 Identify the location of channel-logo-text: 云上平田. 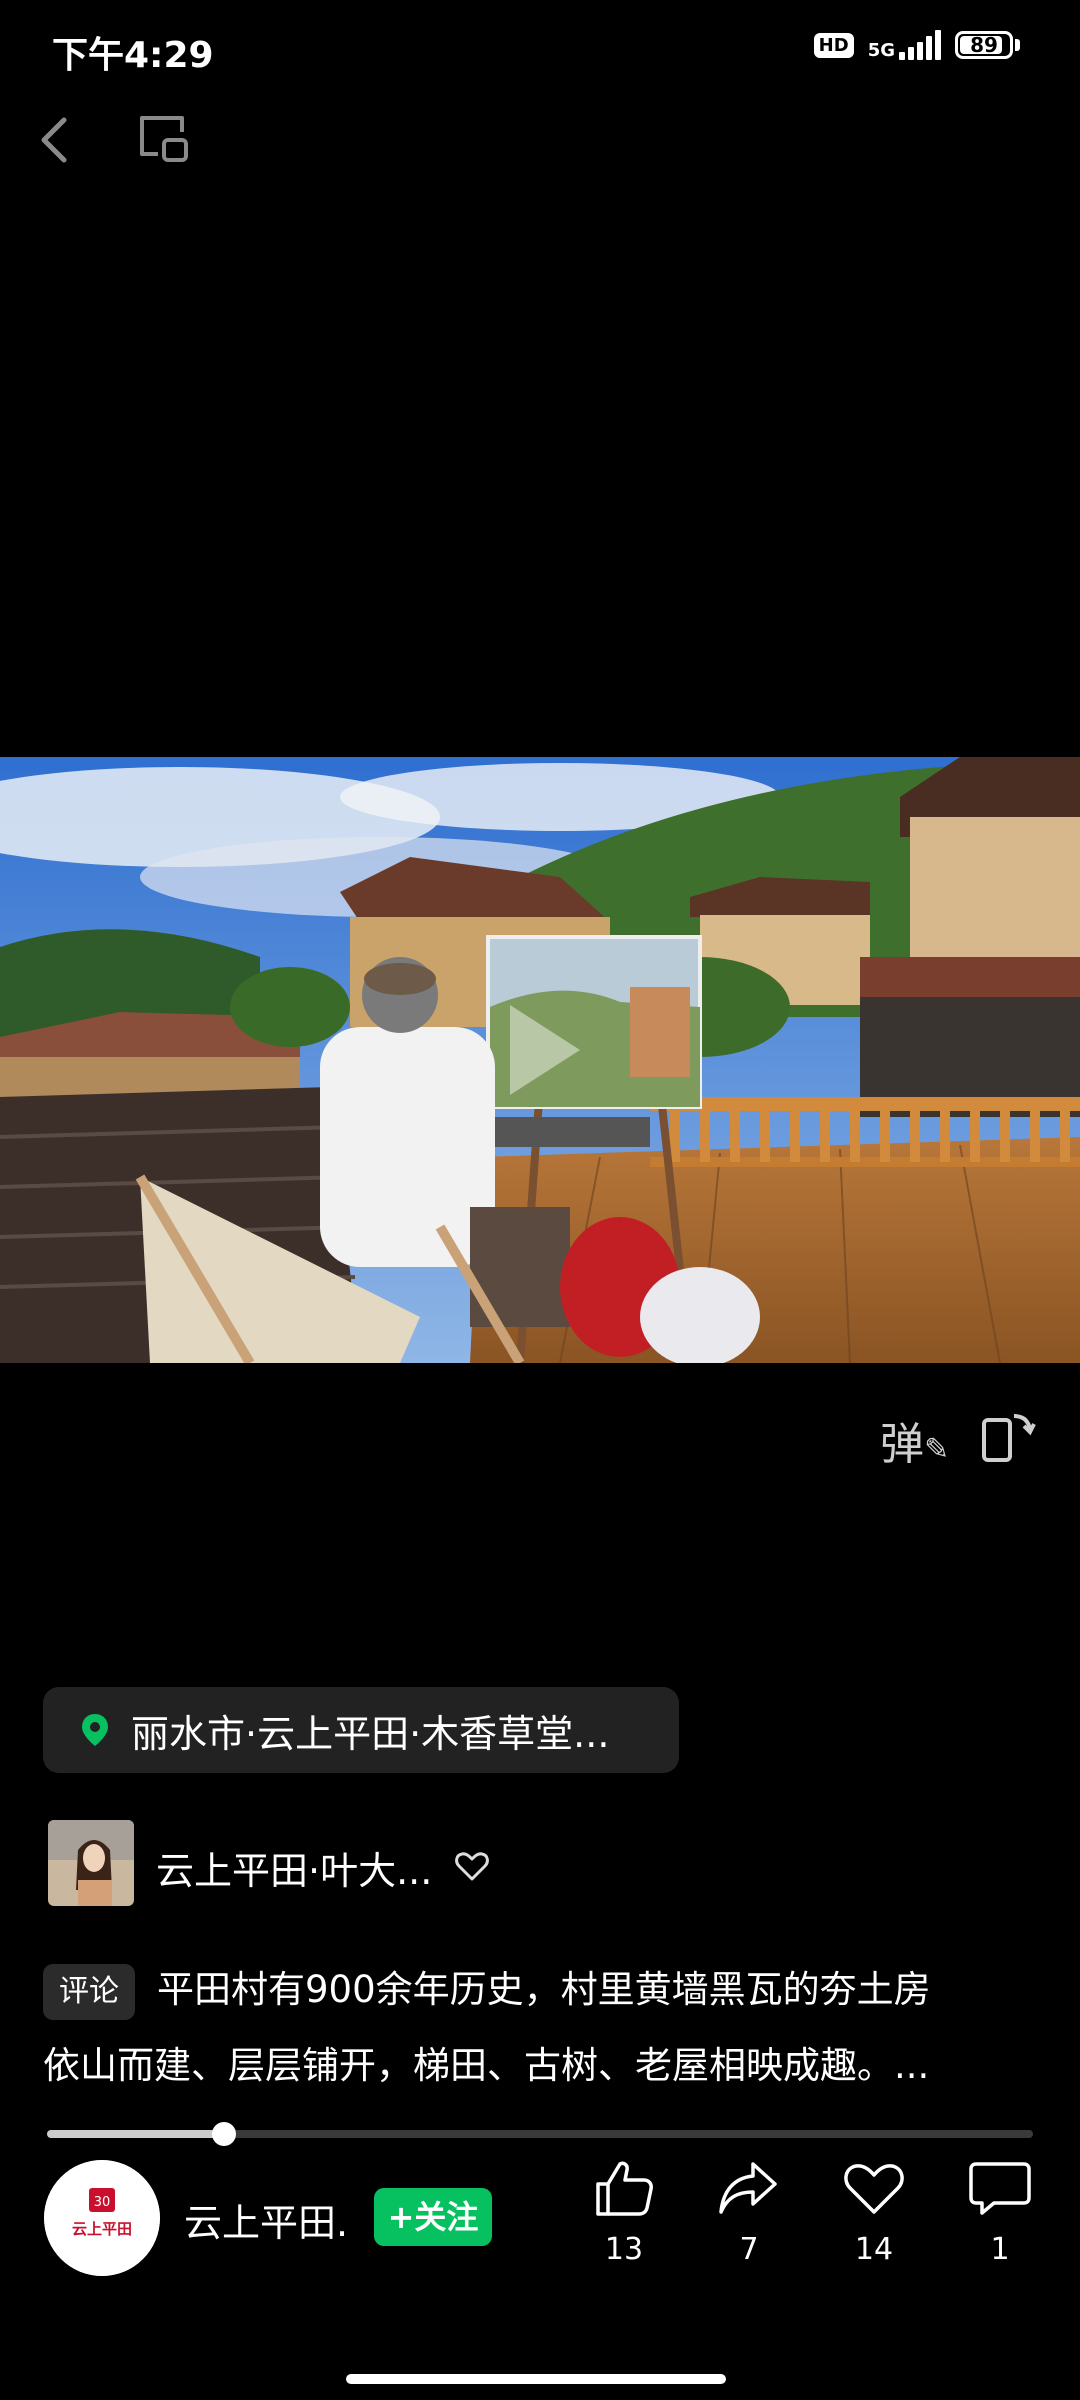
(102, 2229).